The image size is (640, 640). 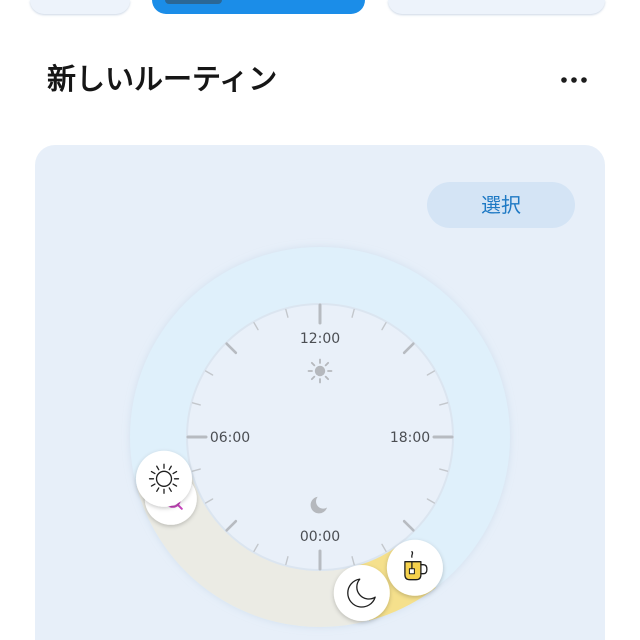 What do you see at coordinates (162, 79) in the screenshot?
I see `page-title: 新しいルーティン` at bounding box center [162, 79].